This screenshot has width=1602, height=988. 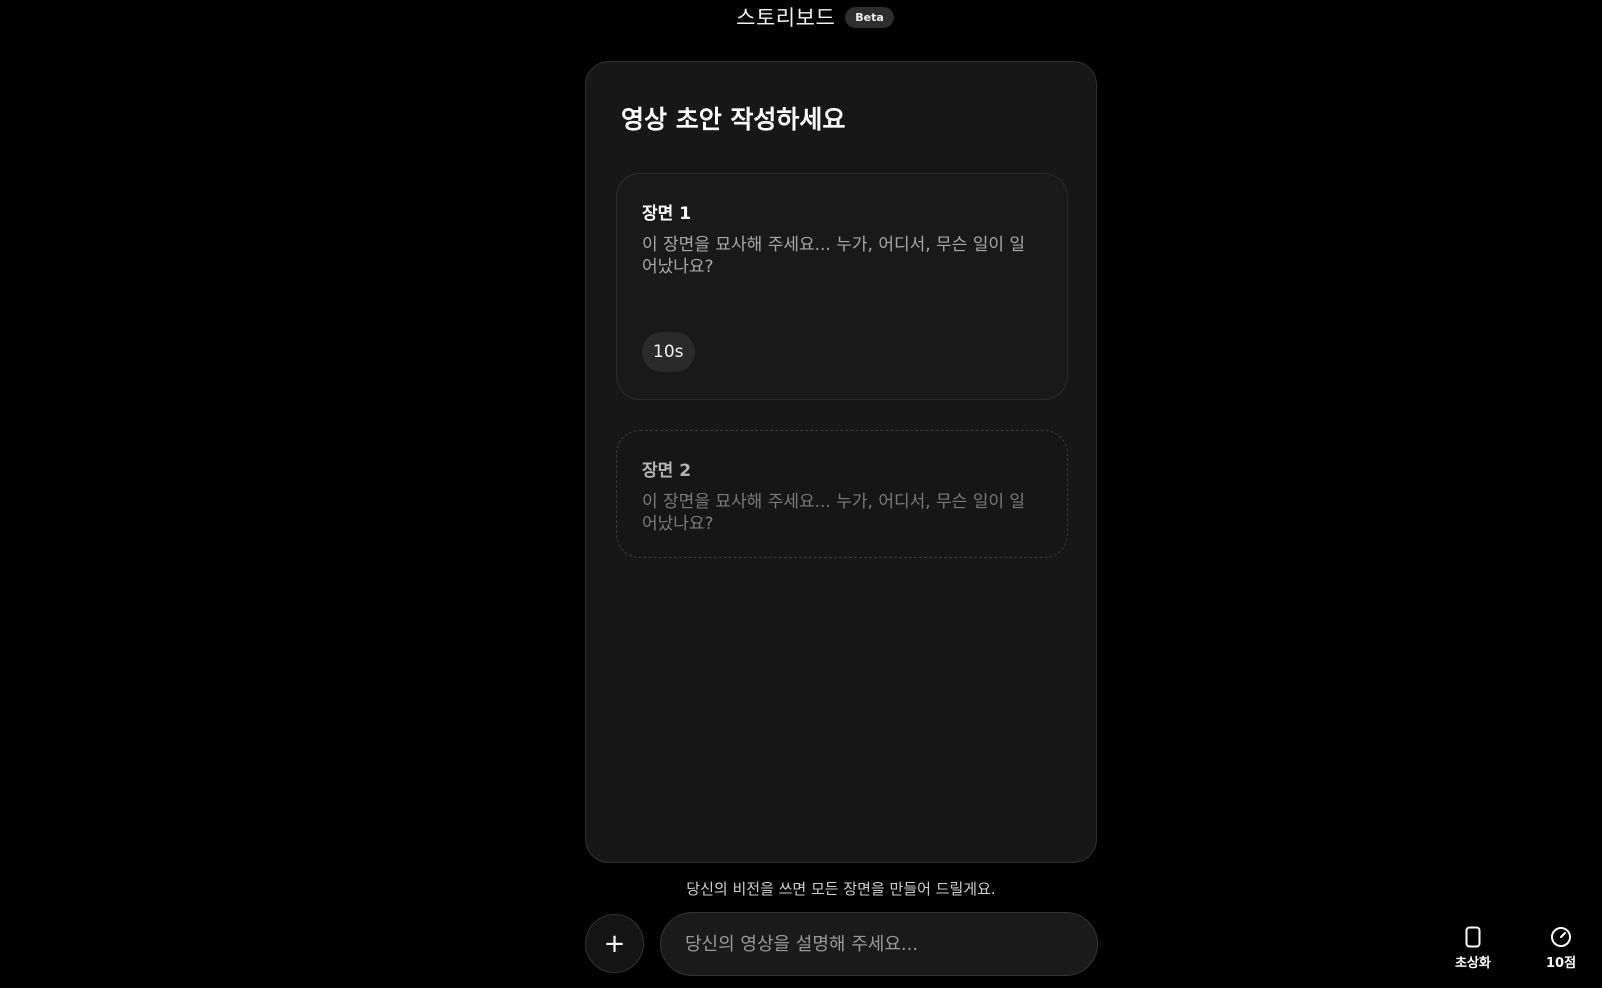 I want to click on panel-title: 영상 초안 작성하세요, so click(x=733, y=119).